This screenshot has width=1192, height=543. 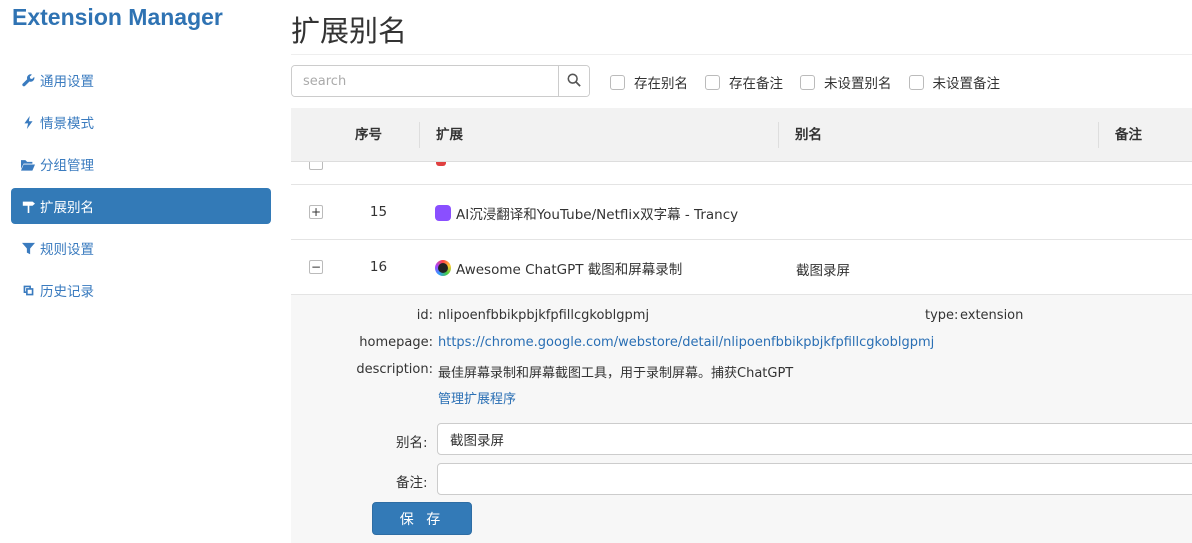 I want to click on filter-group: 存在别名 存在备注 未设置别名 未设置备注, so click(x=813, y=82).